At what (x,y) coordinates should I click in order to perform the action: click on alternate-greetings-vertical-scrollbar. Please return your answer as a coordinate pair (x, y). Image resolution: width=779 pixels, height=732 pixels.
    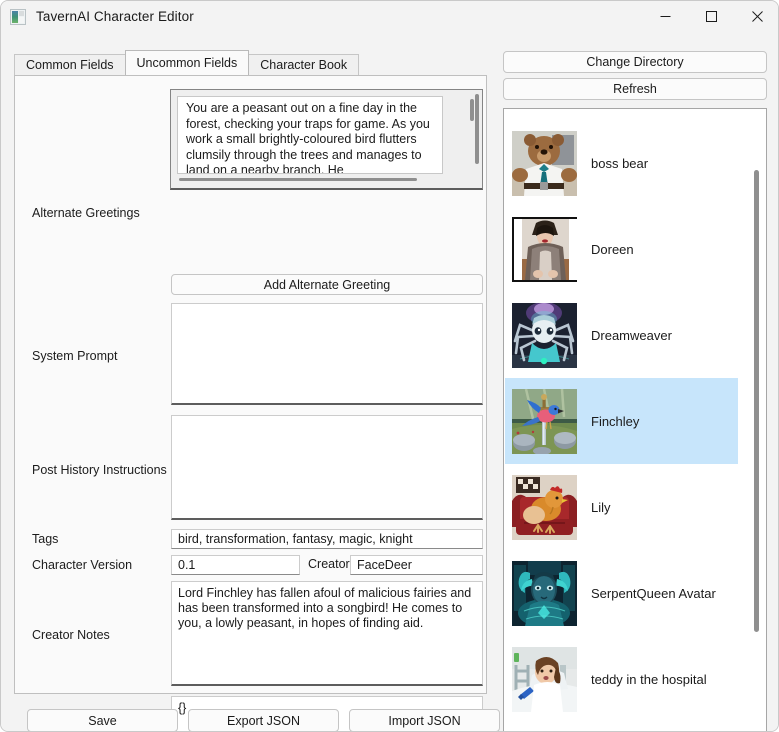
    Looking at the image, I should click on (472, 110).